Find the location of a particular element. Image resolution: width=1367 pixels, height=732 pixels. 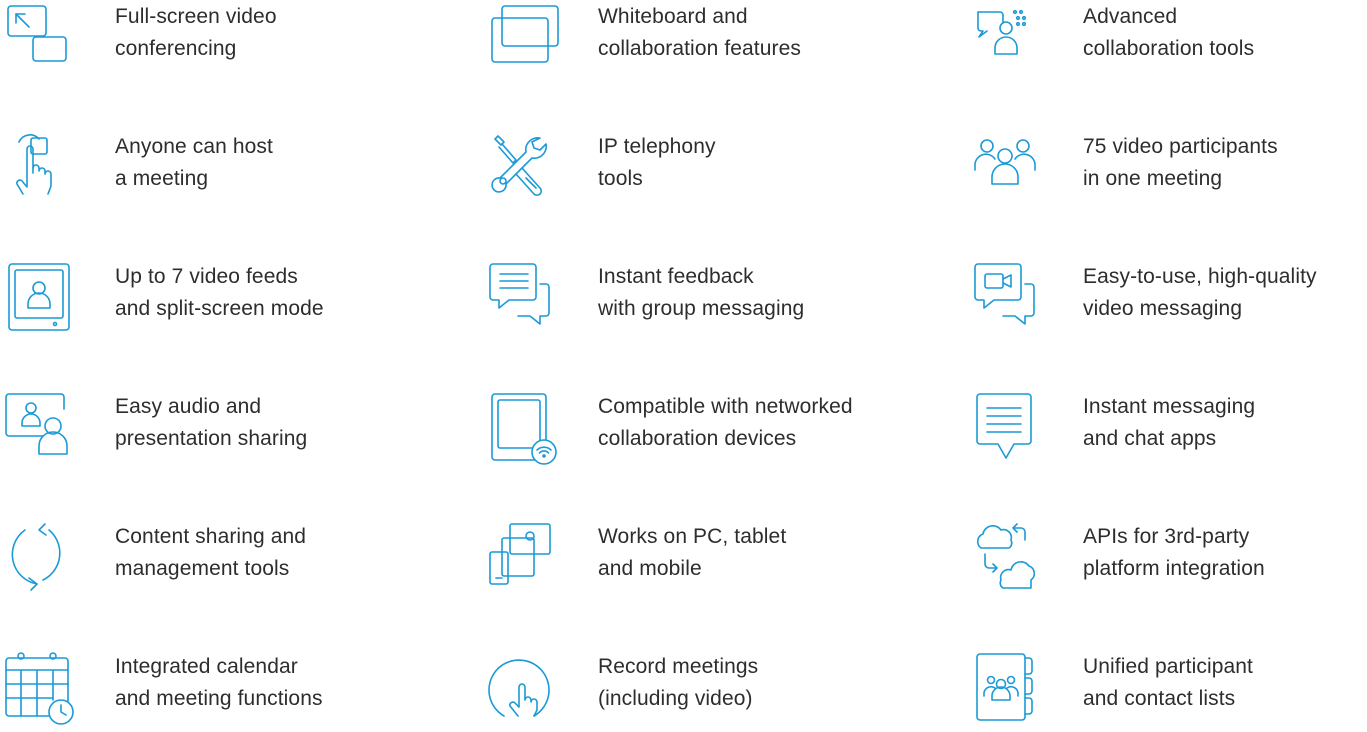

feature-line-2: and meeting functions is located at coordinates (219, 698).